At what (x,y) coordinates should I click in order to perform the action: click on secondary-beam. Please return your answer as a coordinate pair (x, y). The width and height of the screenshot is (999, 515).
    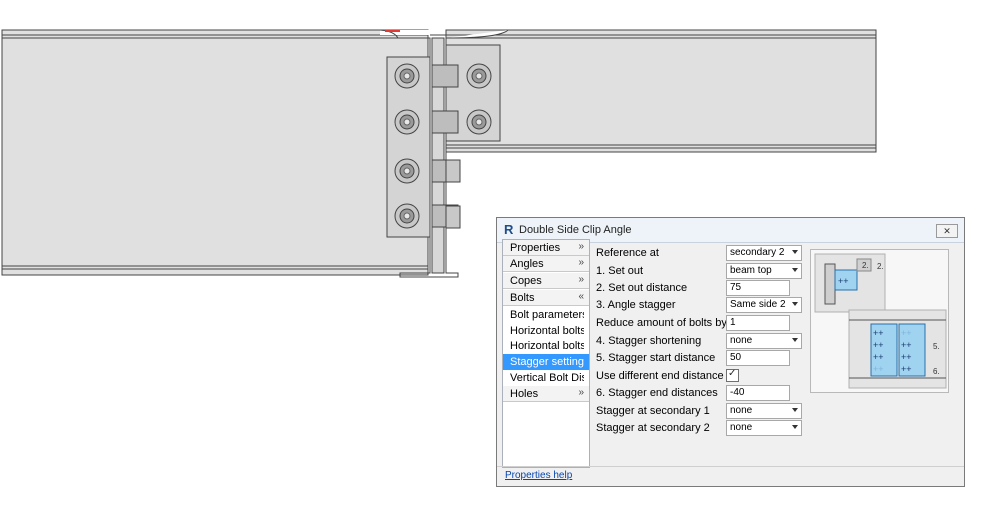
    Looking at the image, I should click on (661, 91).